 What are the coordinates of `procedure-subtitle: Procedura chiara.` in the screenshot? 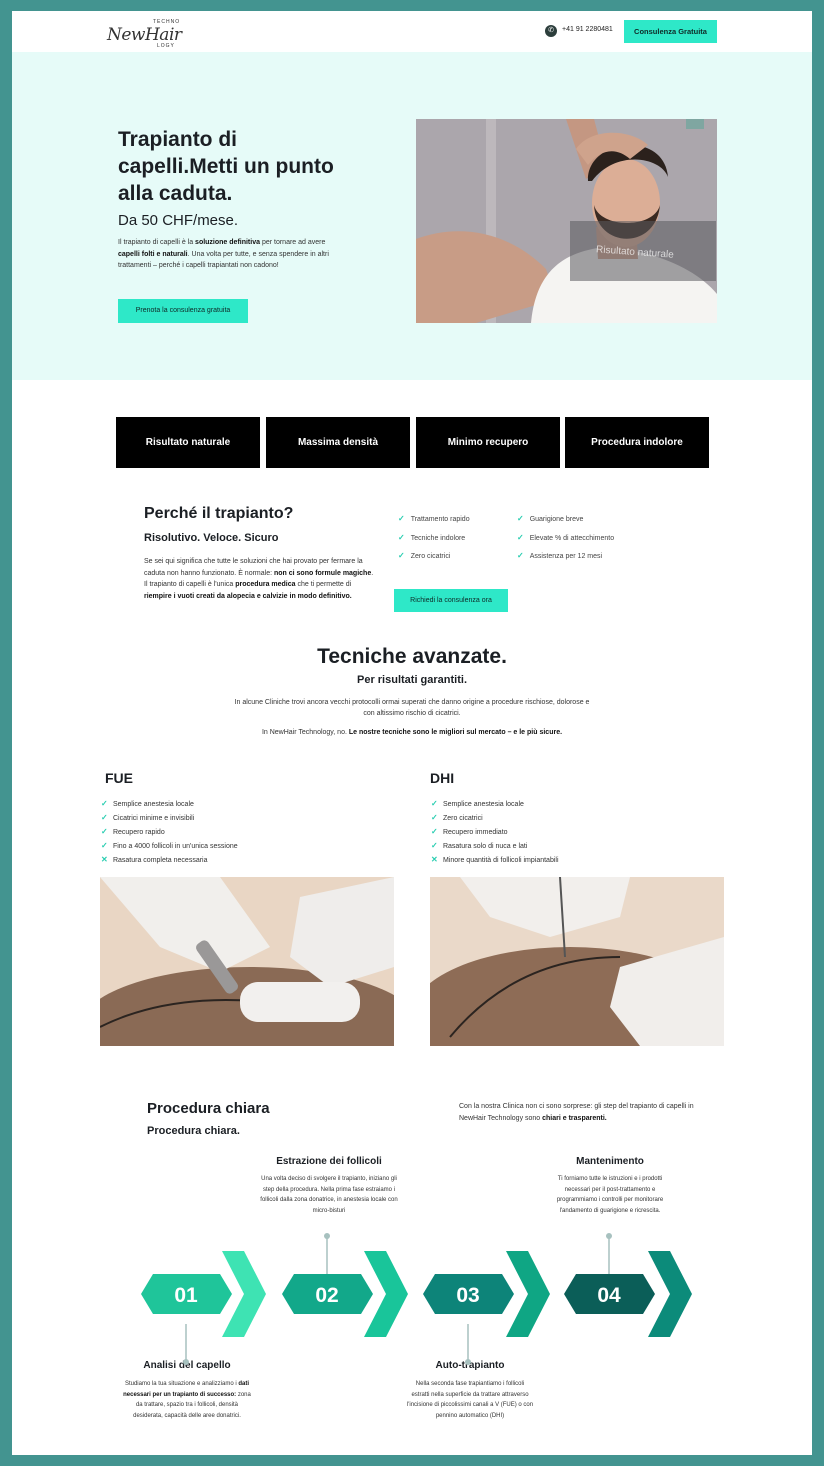 It's located at (193, 1131).